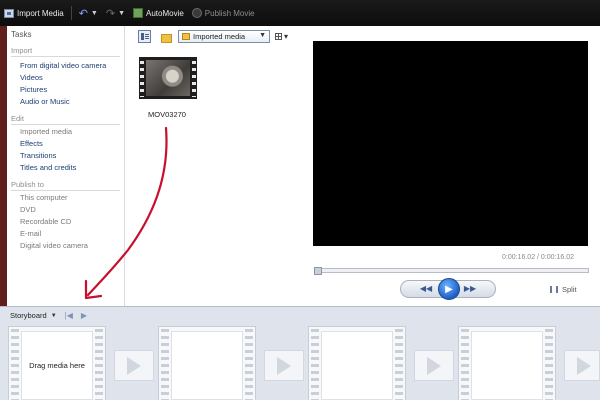  Describe the element at coordinates (167, 114) in the screenshot. I see `clip-name: MOV03270` at that location.